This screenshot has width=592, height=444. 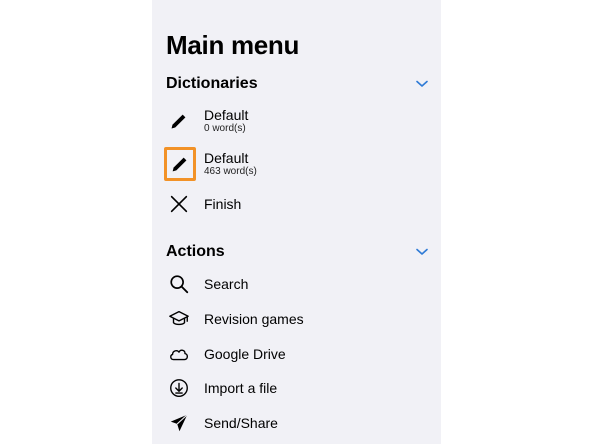 I want to click on send-icon, so click(x=179, y=423).